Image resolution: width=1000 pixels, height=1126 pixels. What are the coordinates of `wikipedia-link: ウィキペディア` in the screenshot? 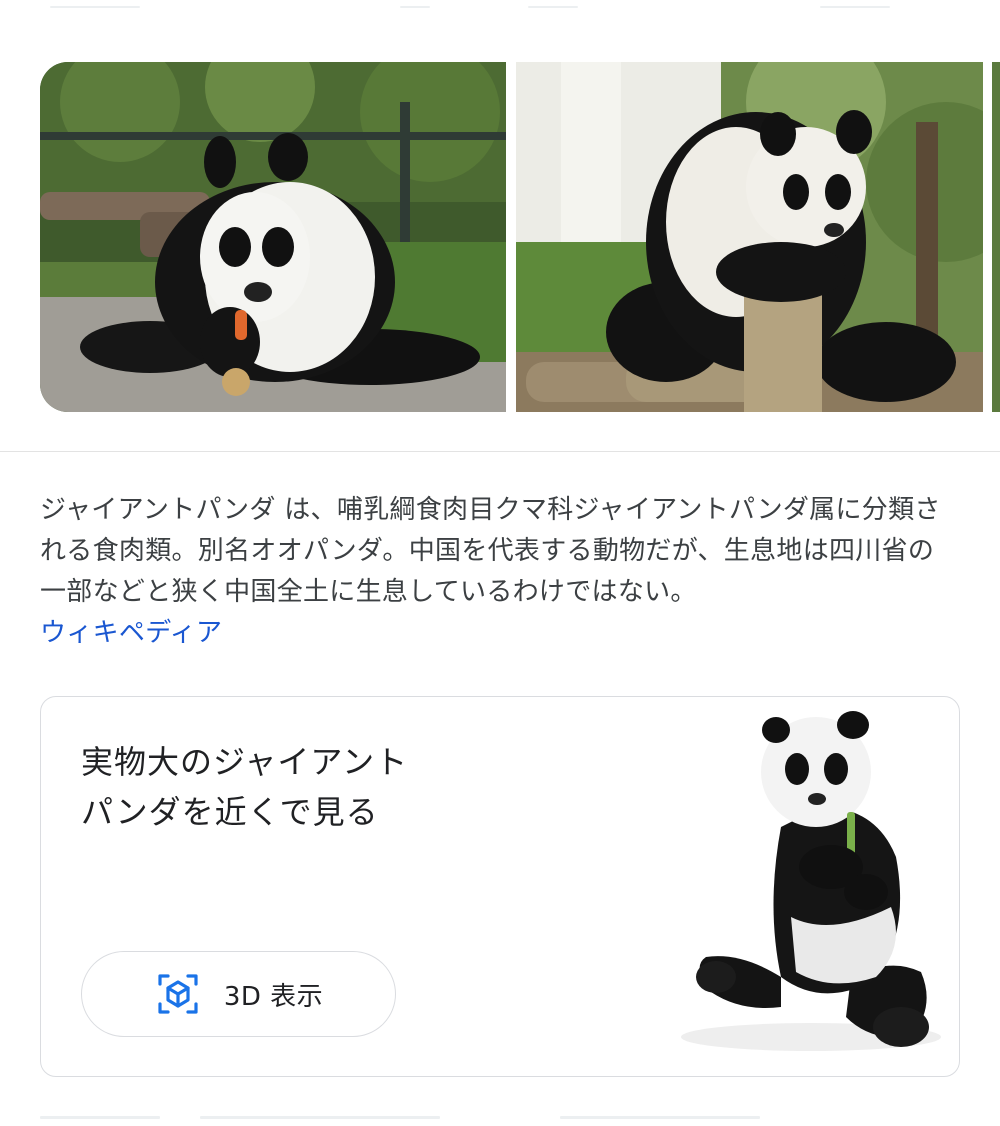 It's located at (131, 633).